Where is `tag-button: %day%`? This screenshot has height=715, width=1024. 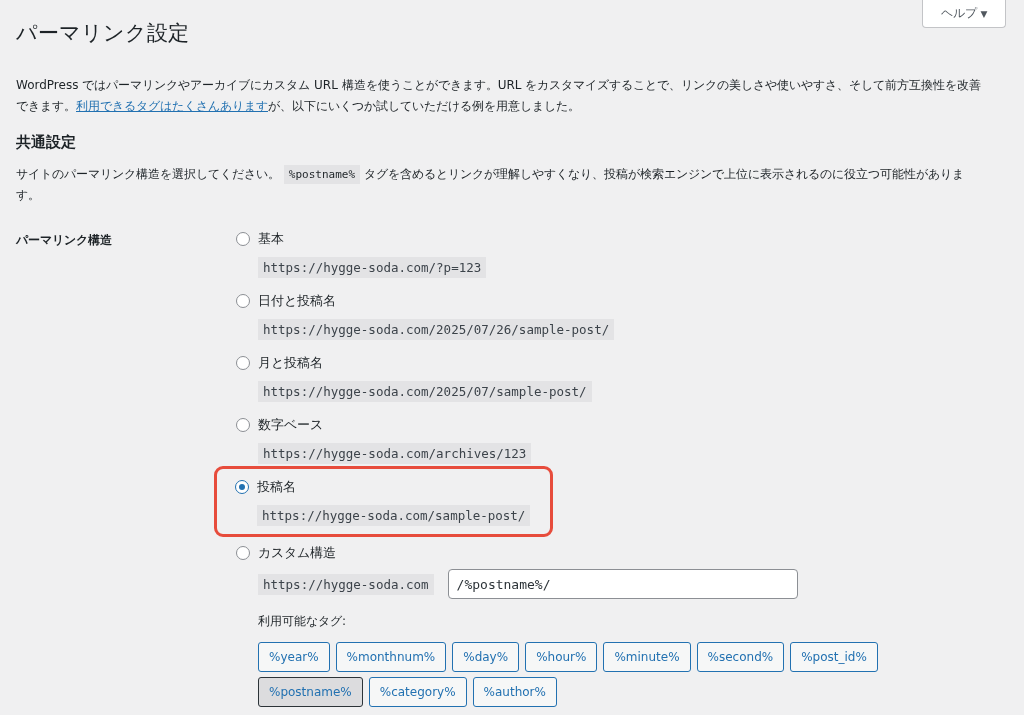
tag-button: %day% is located at coordinates (486, 657).